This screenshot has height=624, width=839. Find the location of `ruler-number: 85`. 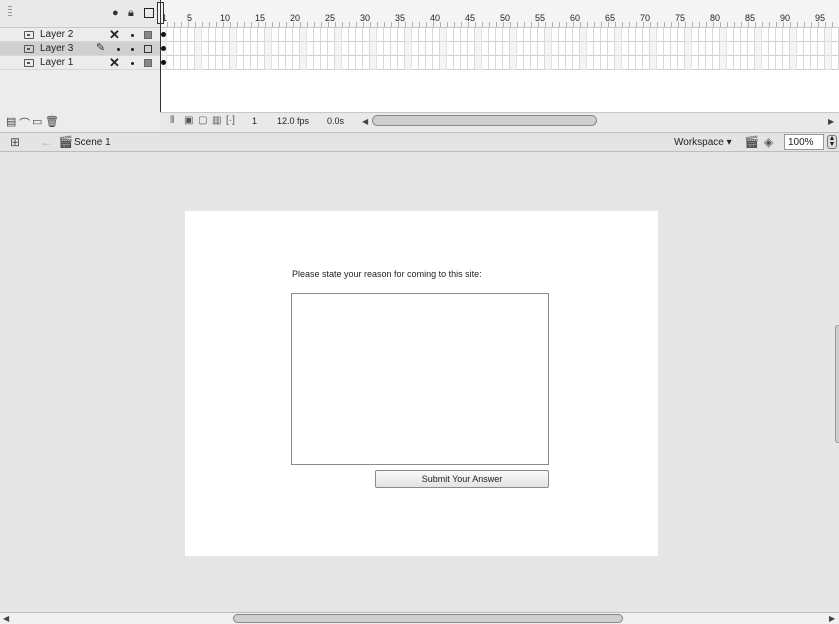

ruler-number: 85 is located at coordinates (750, 18).